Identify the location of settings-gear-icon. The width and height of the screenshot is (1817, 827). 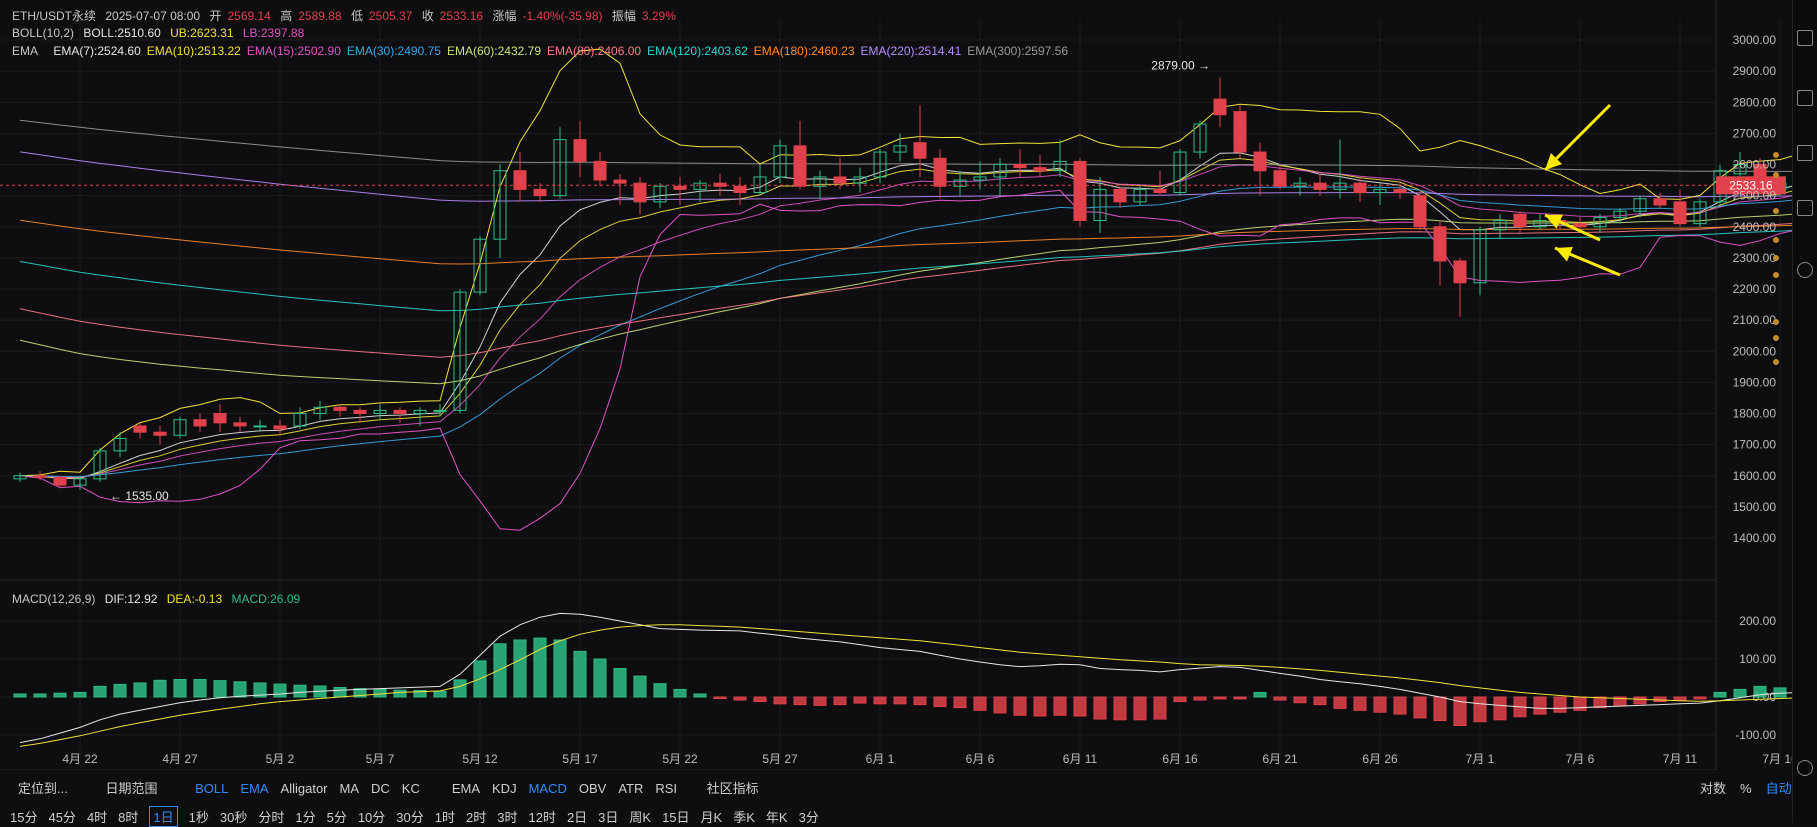
(1805, 270).